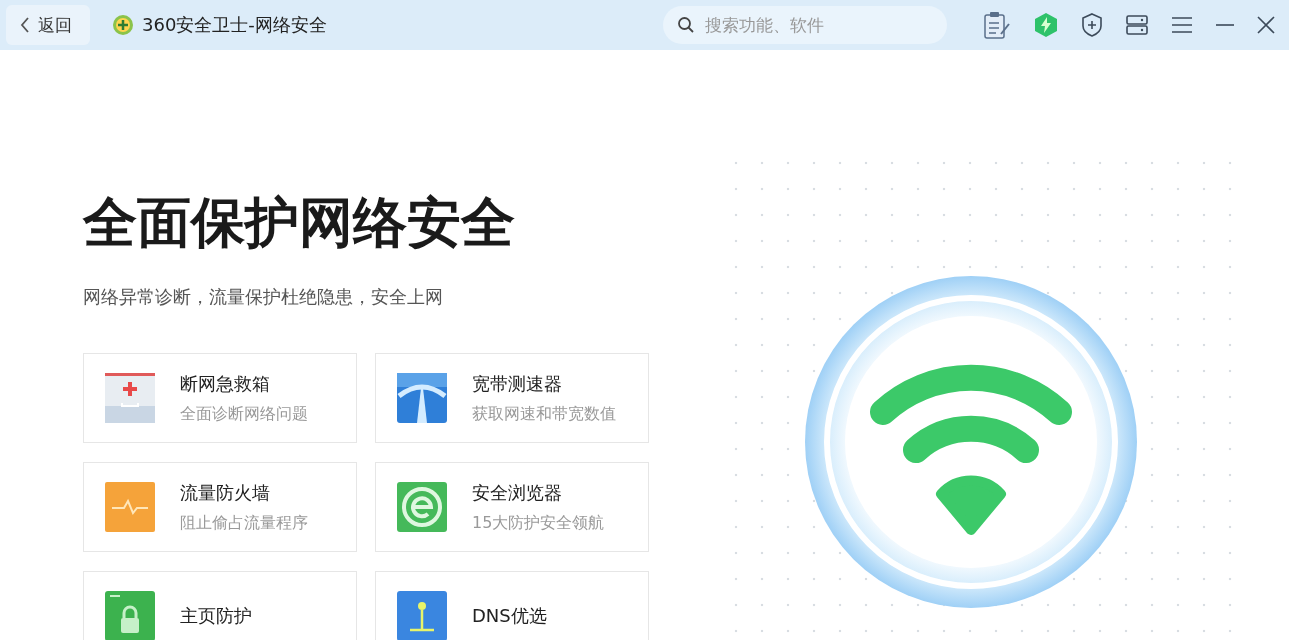 This screenshot has width=1289, height=640. What do you see at coordinates (48, 25) in the screenshot?
I see `back-button: 返回` at bounding box center [48, 25].